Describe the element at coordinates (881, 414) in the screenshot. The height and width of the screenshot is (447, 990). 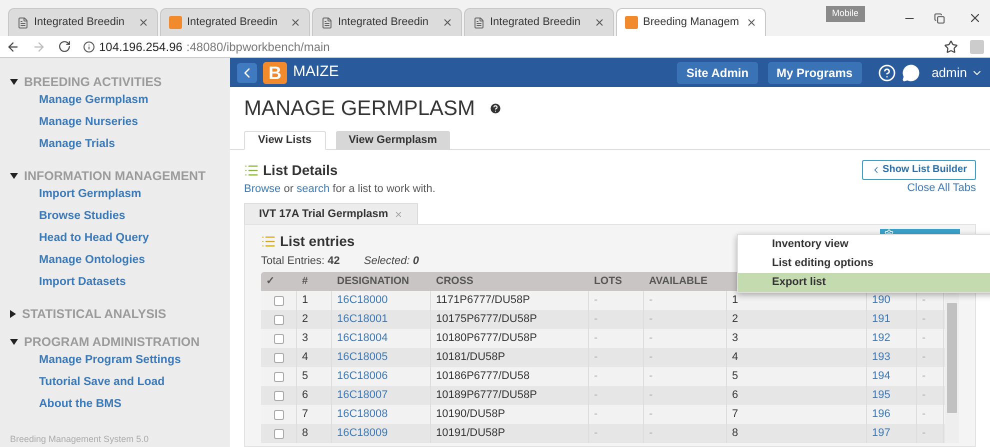
I see `cell-link: 196` at that location.